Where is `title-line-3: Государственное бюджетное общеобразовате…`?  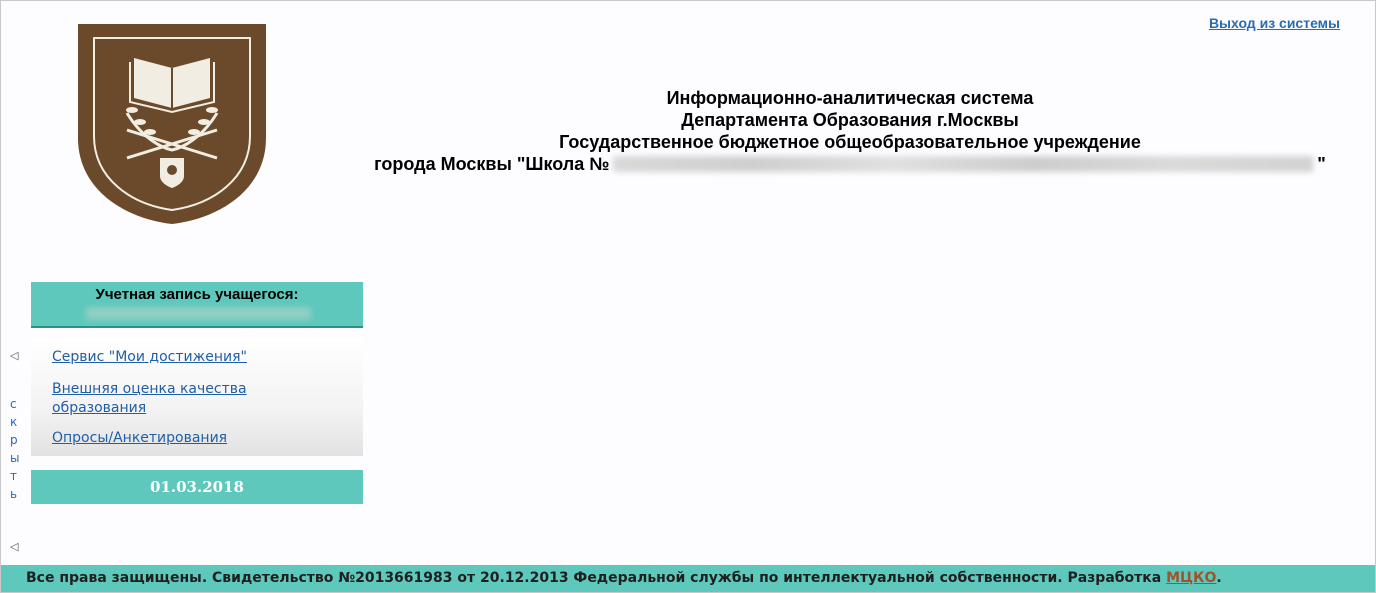
title-line-3: Государственное бюджетное общеобразовате… is located at coordinates (850, 142).